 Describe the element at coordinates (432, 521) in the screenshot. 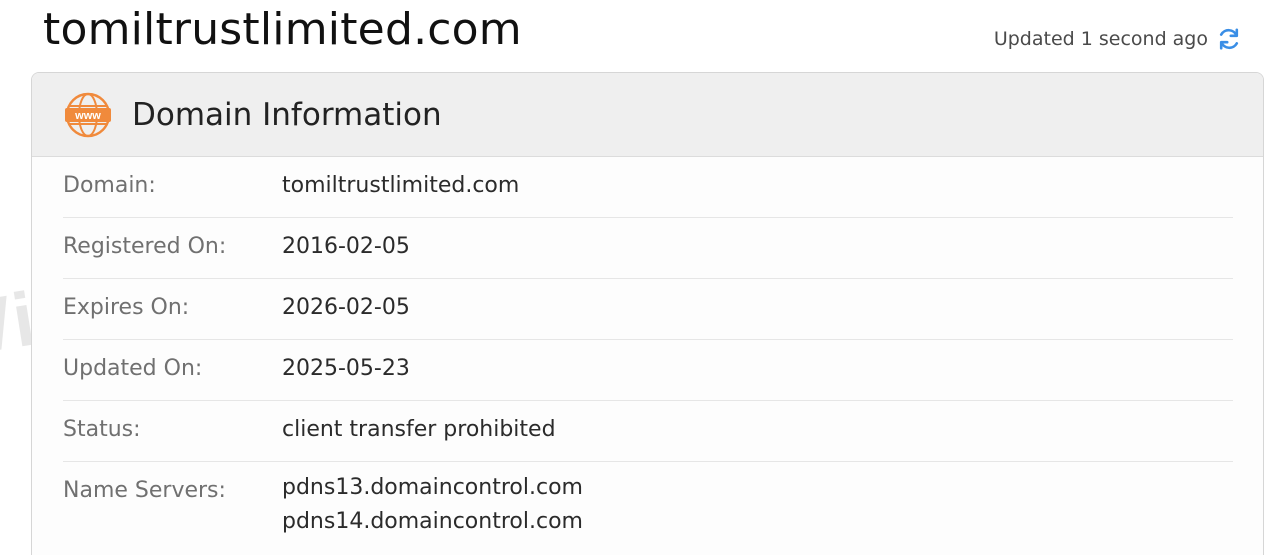

I see `name-server: pdns14.domaincontrol.com` at that location.